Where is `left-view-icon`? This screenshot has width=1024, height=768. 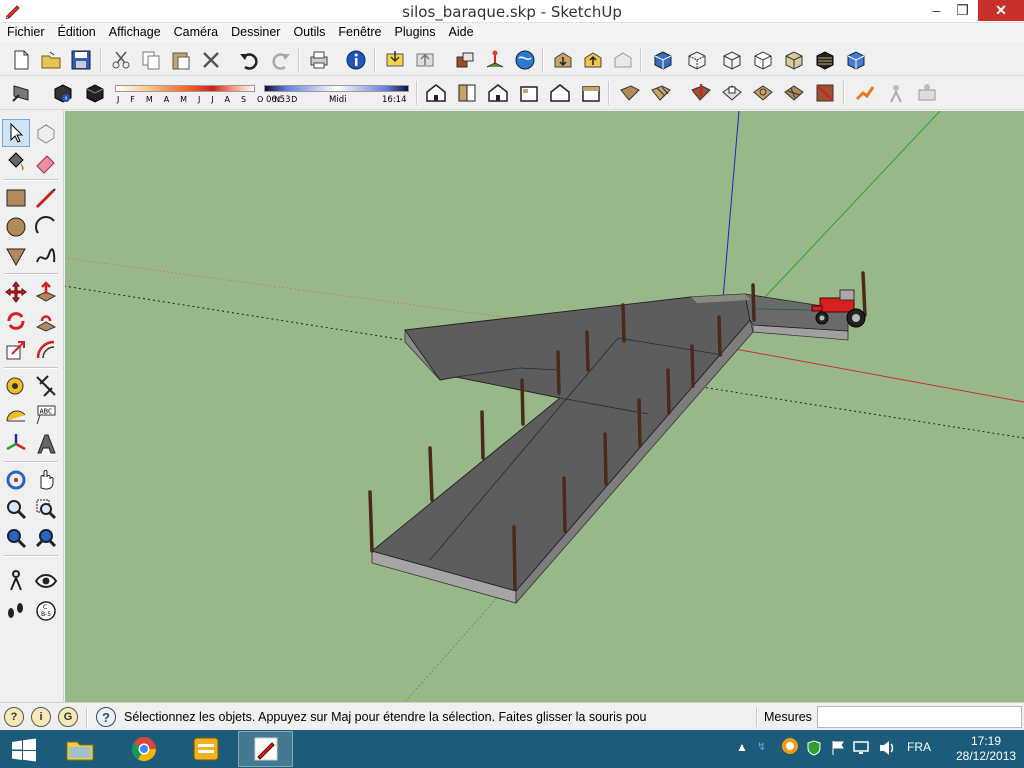 left-view-icon is located at coordinates (590, 92).